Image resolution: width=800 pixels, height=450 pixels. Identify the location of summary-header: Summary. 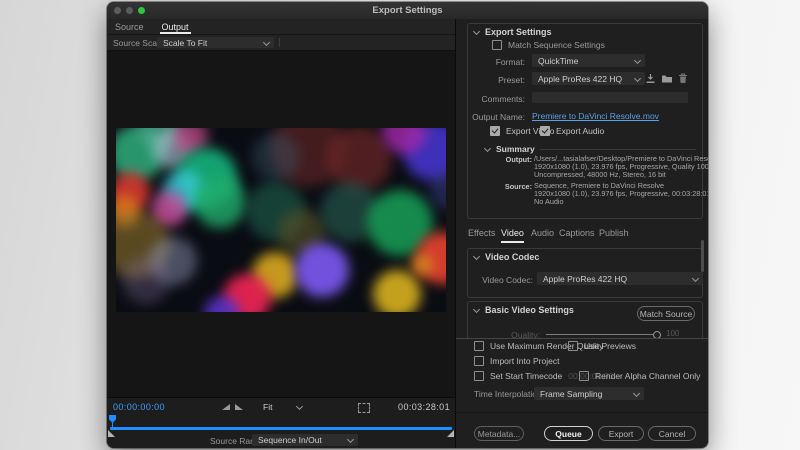
(509, 149).